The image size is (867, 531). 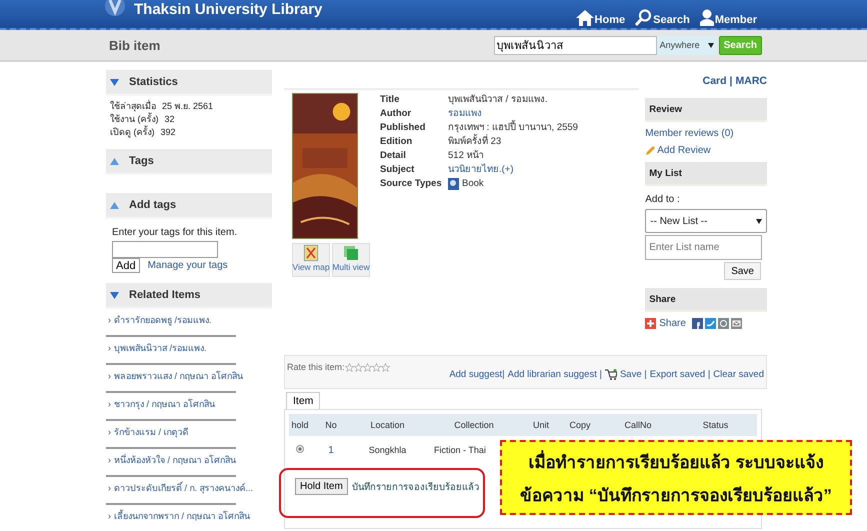 What do you see at coordinates (179, 376) in the screenshot?
I see `related-item-link: พลอยพราวแสง / กฤษณา อโศกสิน` at bounding box center [179, 376].